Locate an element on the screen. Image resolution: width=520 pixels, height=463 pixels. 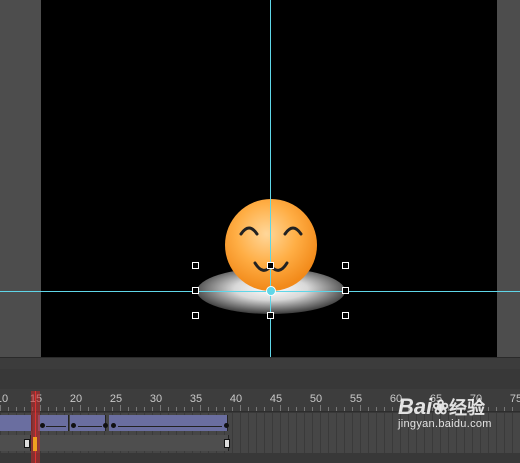
transform-handle-bottom-right is located at coordinates (345, 315).